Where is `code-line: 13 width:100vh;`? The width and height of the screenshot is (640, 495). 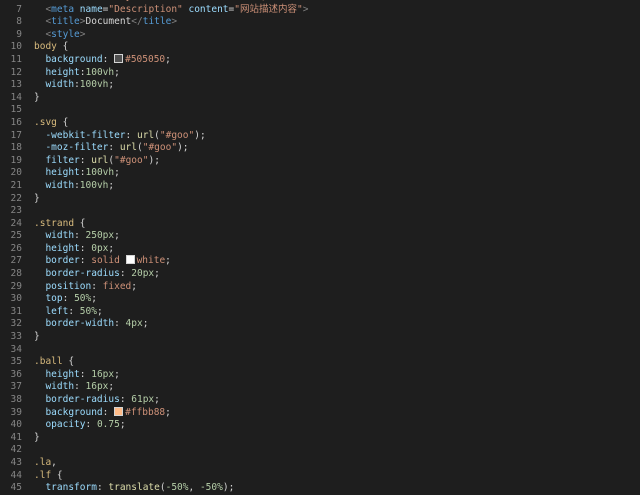
code-line: 13 width:100vh; is located at coordinates (320, 85).